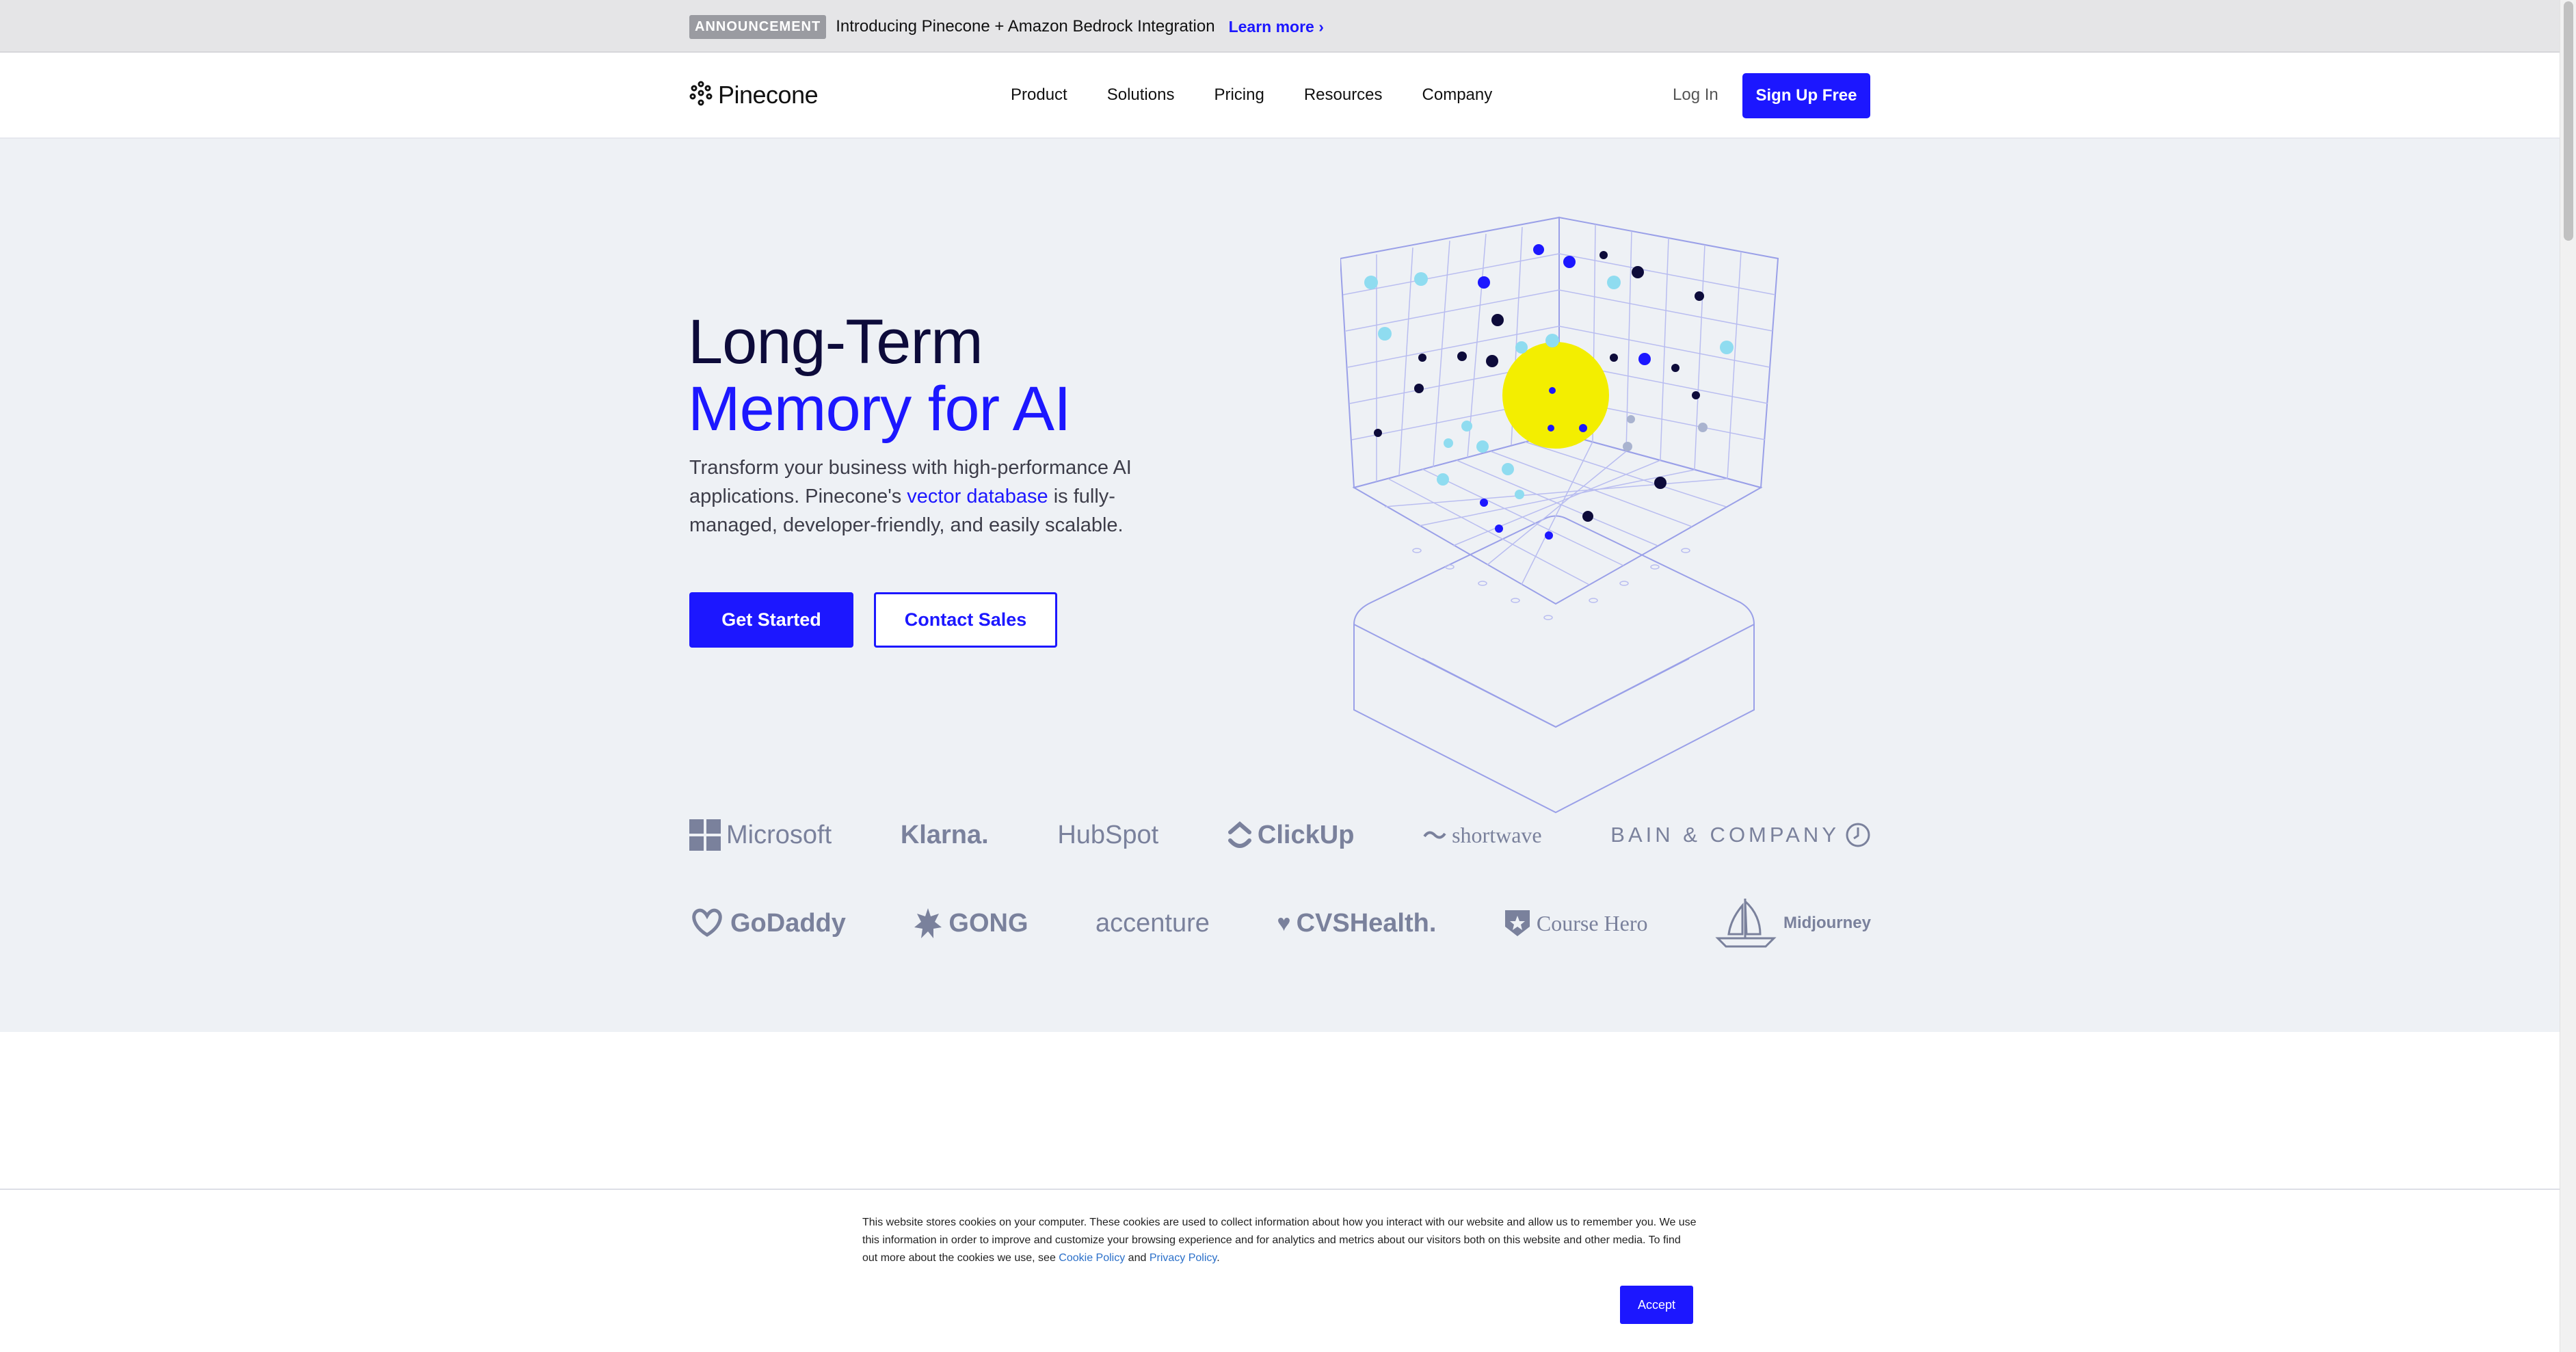 This screenshot has width=2576, height=1352. What do you see at coordinates (1218, 1258) in the screenshot?
I see `cookie-end-text: .` at bounding box center [1218, 1258].